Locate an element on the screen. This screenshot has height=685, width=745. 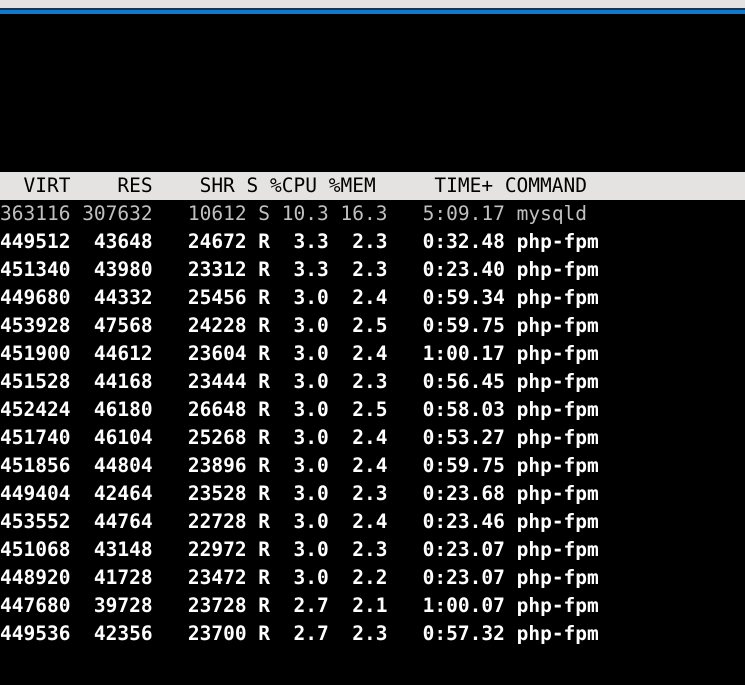
process-command: mysqld is located at coordinates (546, 213).